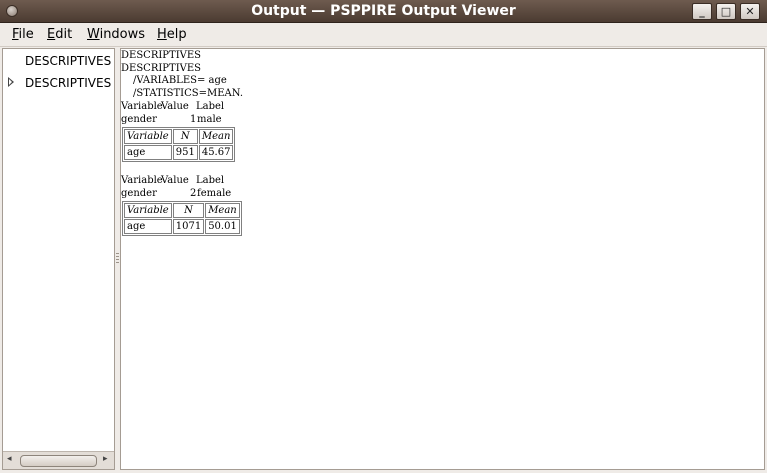 This screenshot has width=767, height=473. What do you see at coordinates (193, 193) in the screenshot?
I see `split-value: 2` at bounding box center [193, 193].